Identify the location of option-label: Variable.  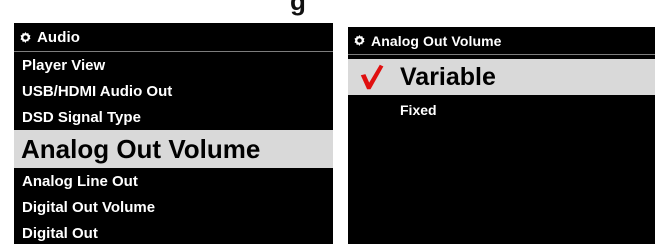
(448, 76).